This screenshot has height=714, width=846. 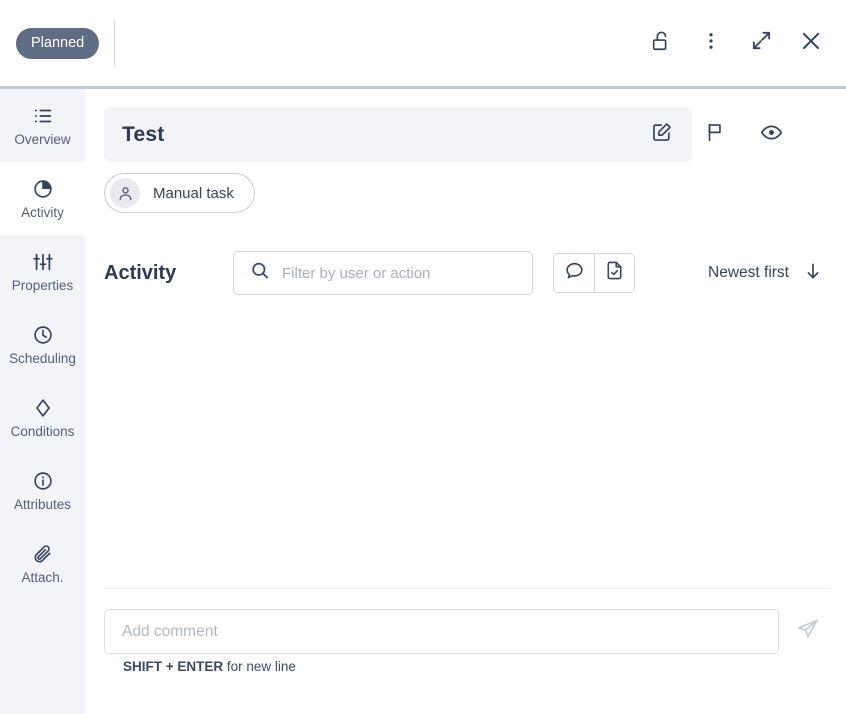 What do you see at coordinates (259, 666) in the screenshot?
I see `composer-hint-rest: for new line` at bounding box center [259, 666].